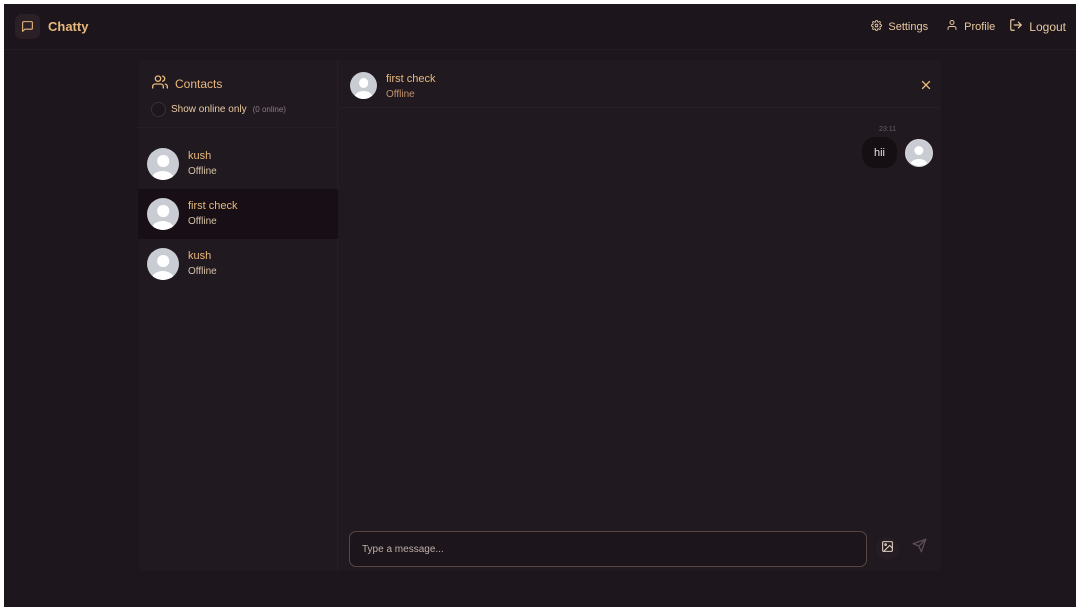  What do you see at coordinates (640, 84) in the screenshot?
I see `chat-header: first check Offline` at bounding box center [640, 84].